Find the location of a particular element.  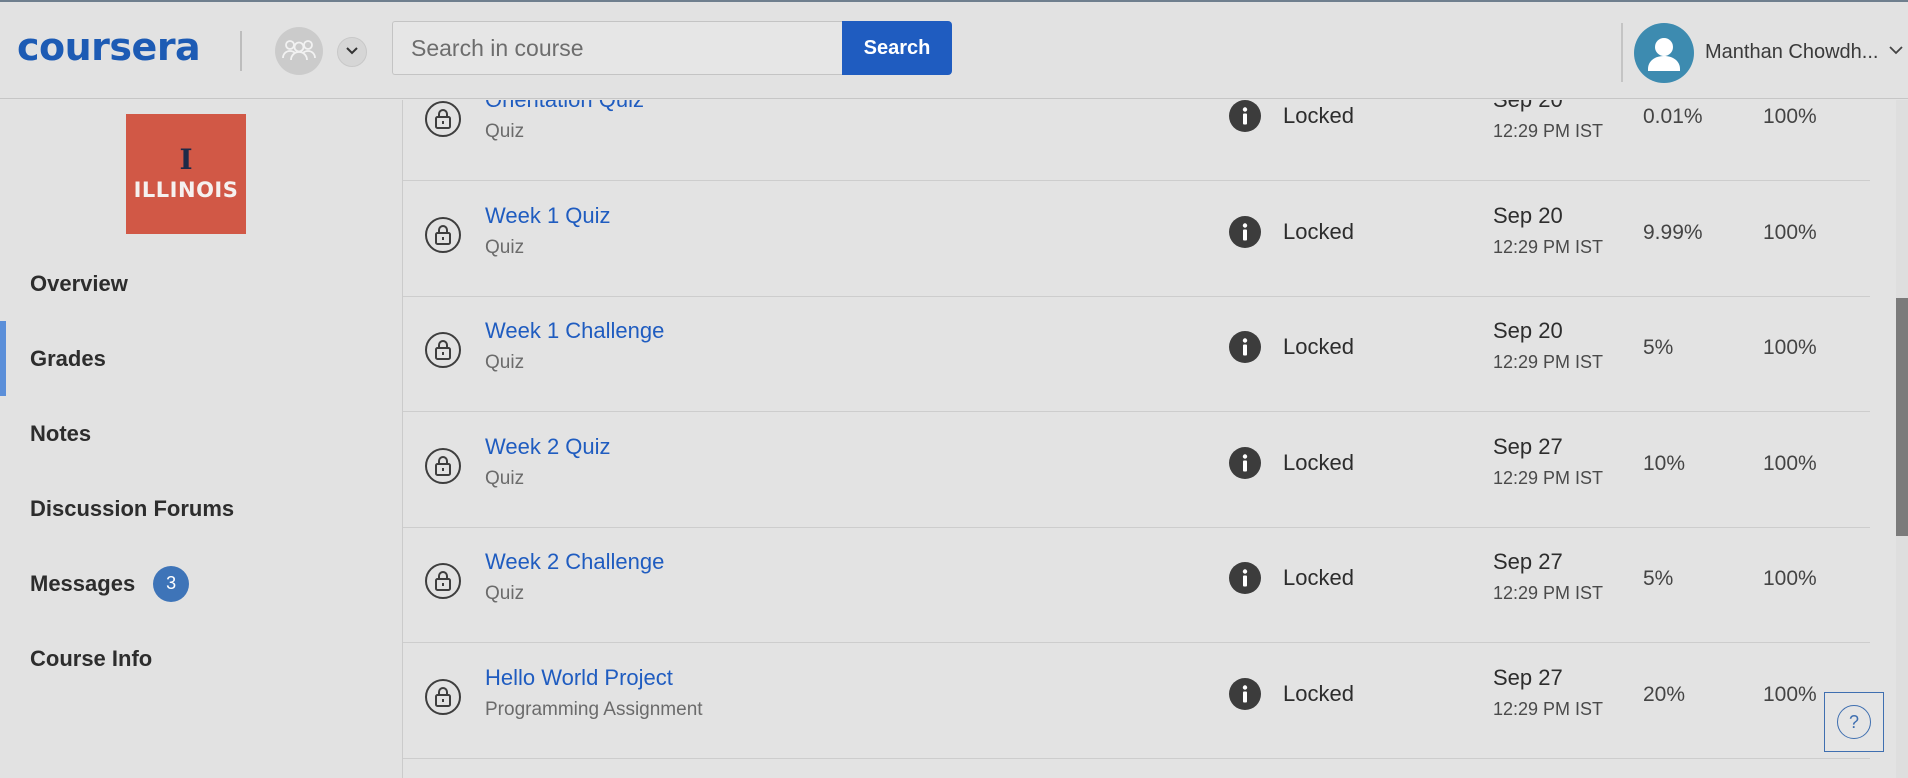

sidebar-item-discussion-forums: Discussion Forums is located at coordinates (201, 508).